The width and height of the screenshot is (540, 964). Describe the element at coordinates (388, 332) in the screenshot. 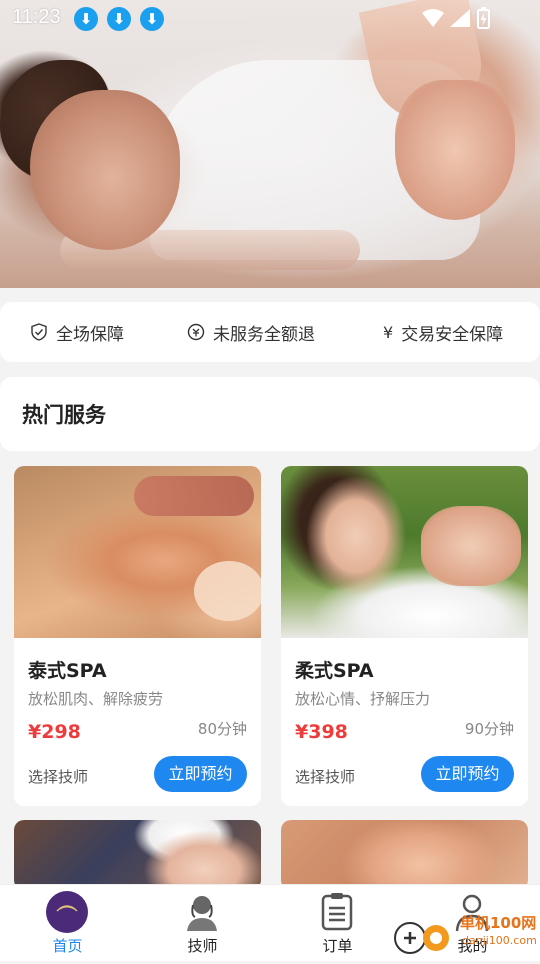

I see `yen-icon: ¥` at that location.